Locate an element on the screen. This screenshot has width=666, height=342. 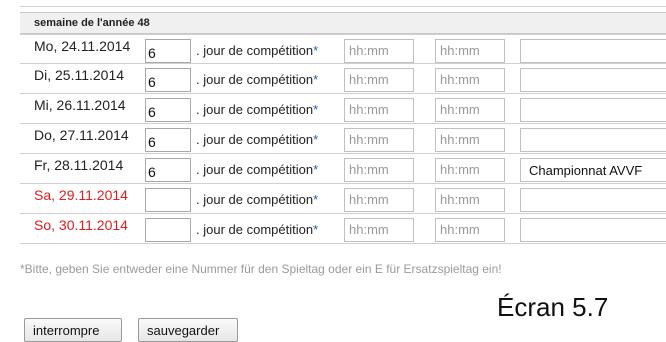
day-date: Di, 25.11.2014 is located at coordinates (79, 75).